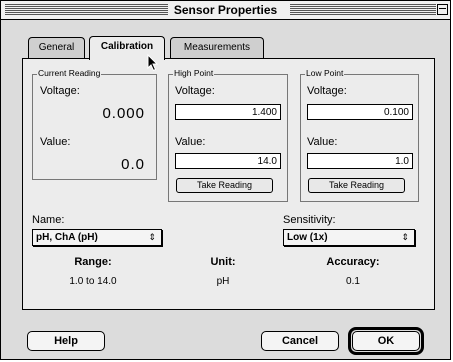 The image size is (453, 362). I want to click on help-button: Help, so click(66, 341).